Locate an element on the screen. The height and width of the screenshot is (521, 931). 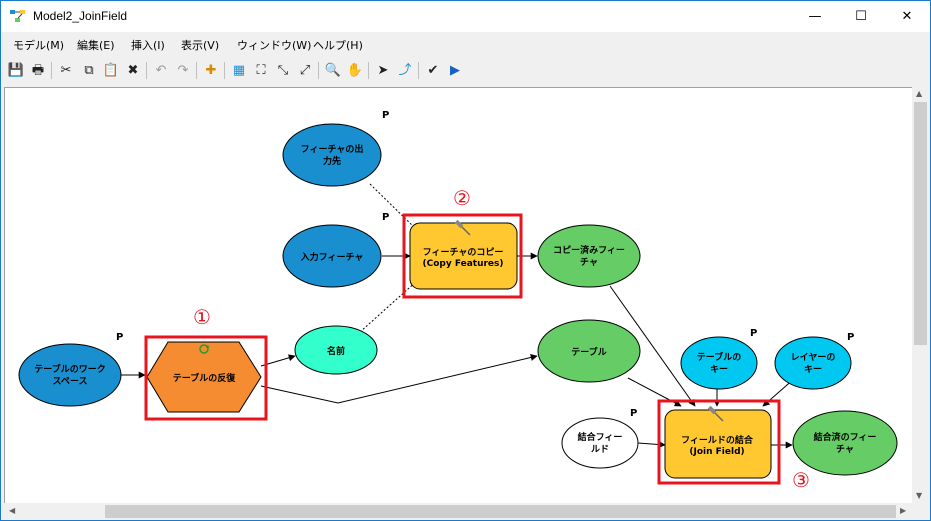
menu-help: ヘルプ(H) is located at coordinates (338, 45).